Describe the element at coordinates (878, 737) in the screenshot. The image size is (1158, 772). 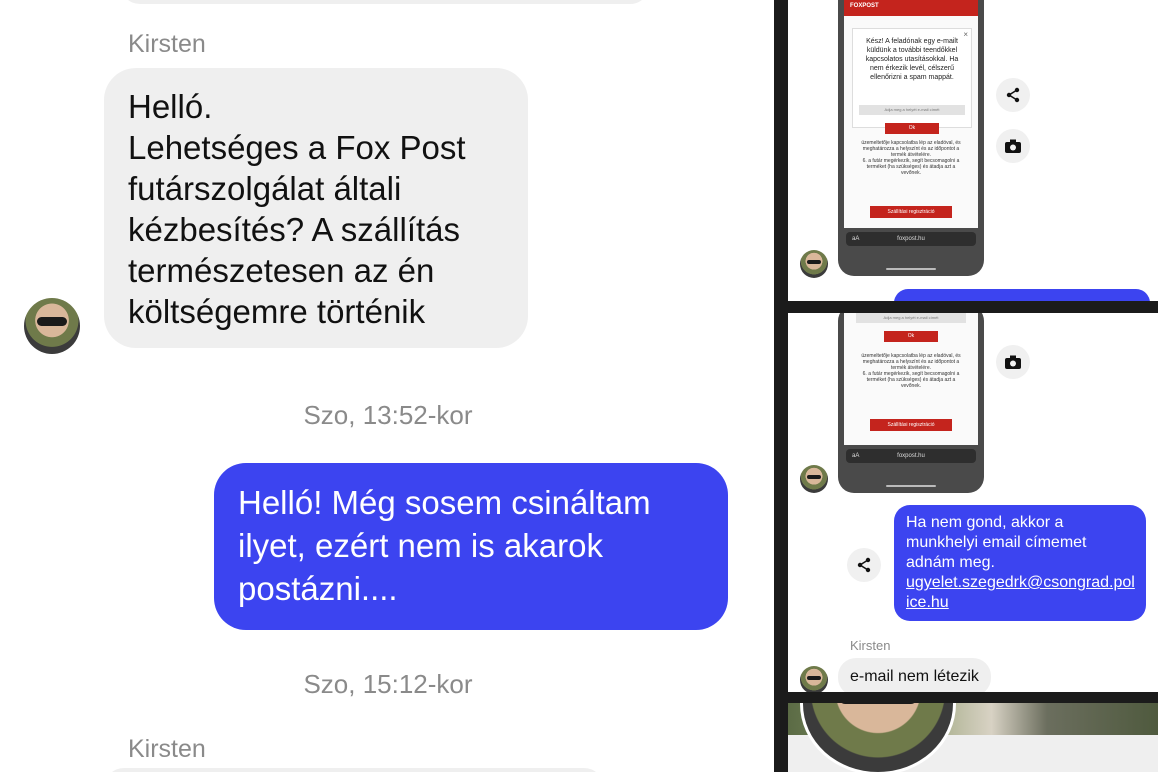
I see `profile-photo` at that location.